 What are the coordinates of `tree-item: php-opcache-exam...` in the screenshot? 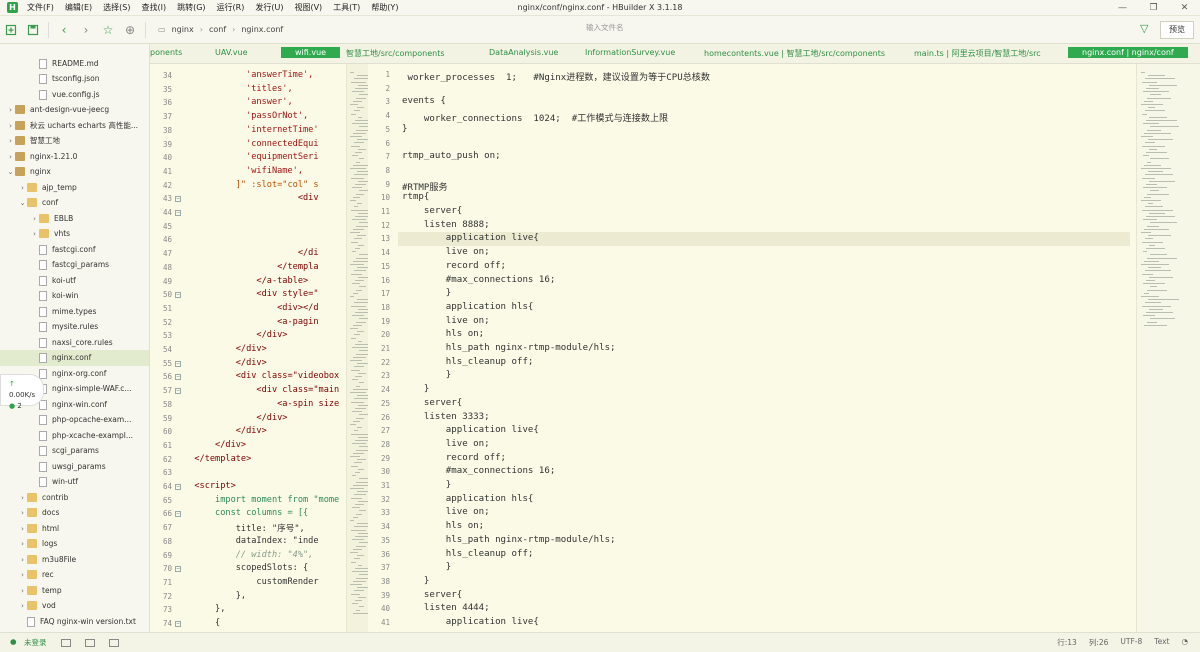 It's located at (74, 420).